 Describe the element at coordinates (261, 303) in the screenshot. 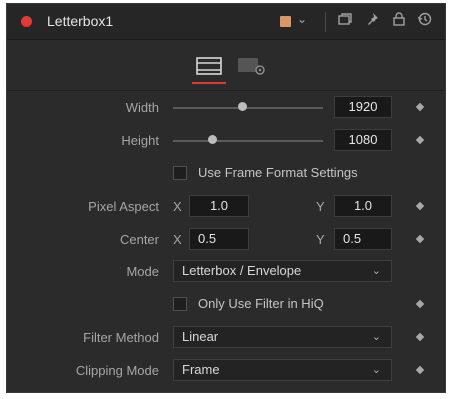

I see `only-hiq-label: Only Use Filter in HiQ` at that location.